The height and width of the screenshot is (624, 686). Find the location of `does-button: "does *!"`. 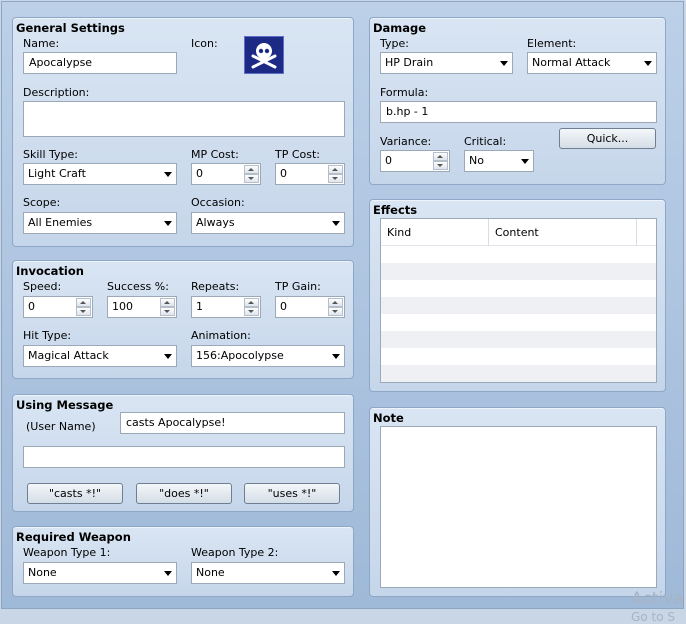

does-button: "does *!" is located at coordinates (184, 493).